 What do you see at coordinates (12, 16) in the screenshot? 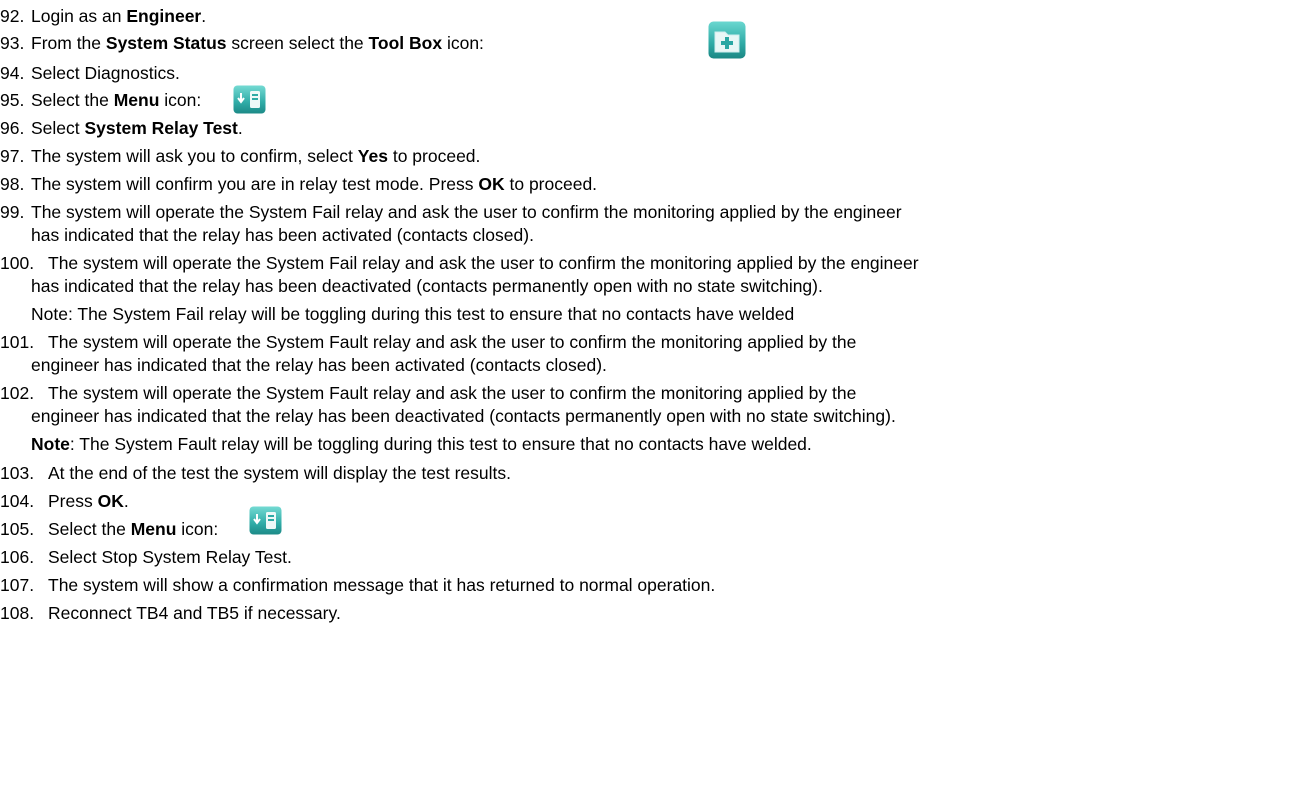
I see `step-number: 92.` at bounding box center [12, 16].